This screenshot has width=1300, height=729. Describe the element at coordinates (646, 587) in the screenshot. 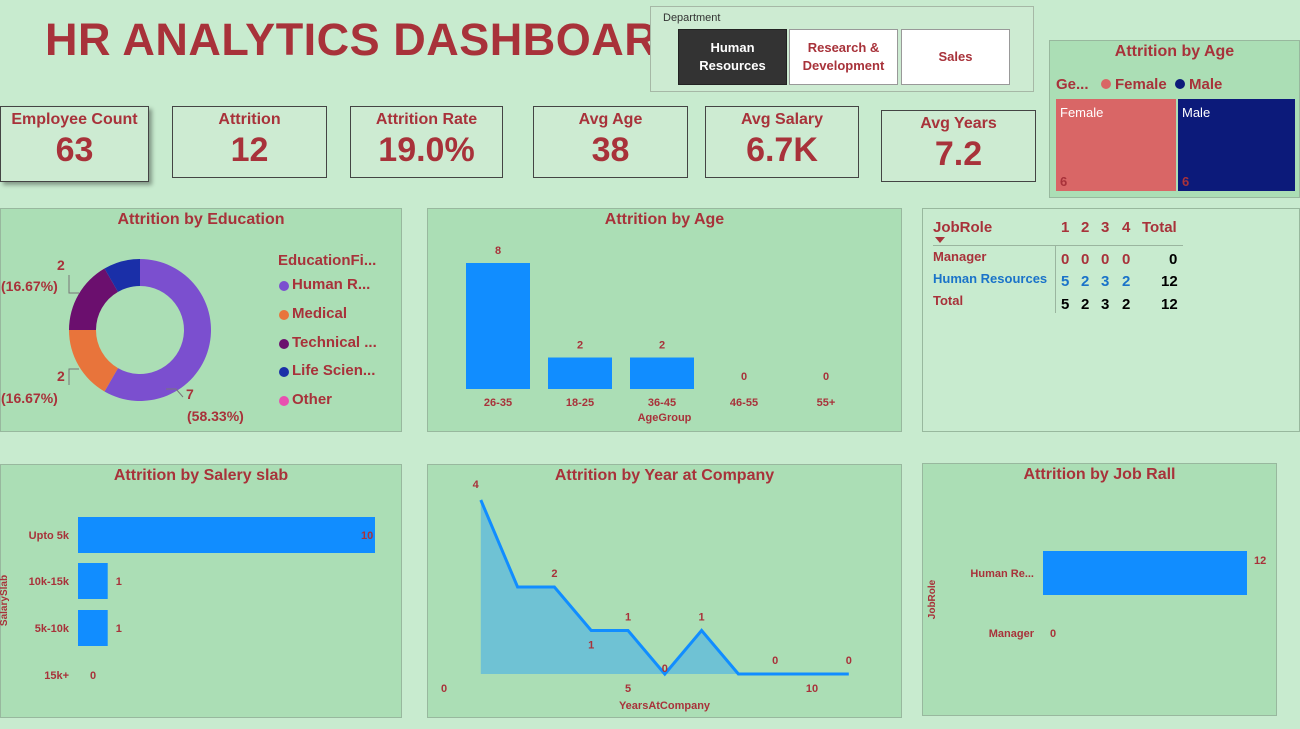

I see `years-area-chart: 4211010 00 5 10` at that location.